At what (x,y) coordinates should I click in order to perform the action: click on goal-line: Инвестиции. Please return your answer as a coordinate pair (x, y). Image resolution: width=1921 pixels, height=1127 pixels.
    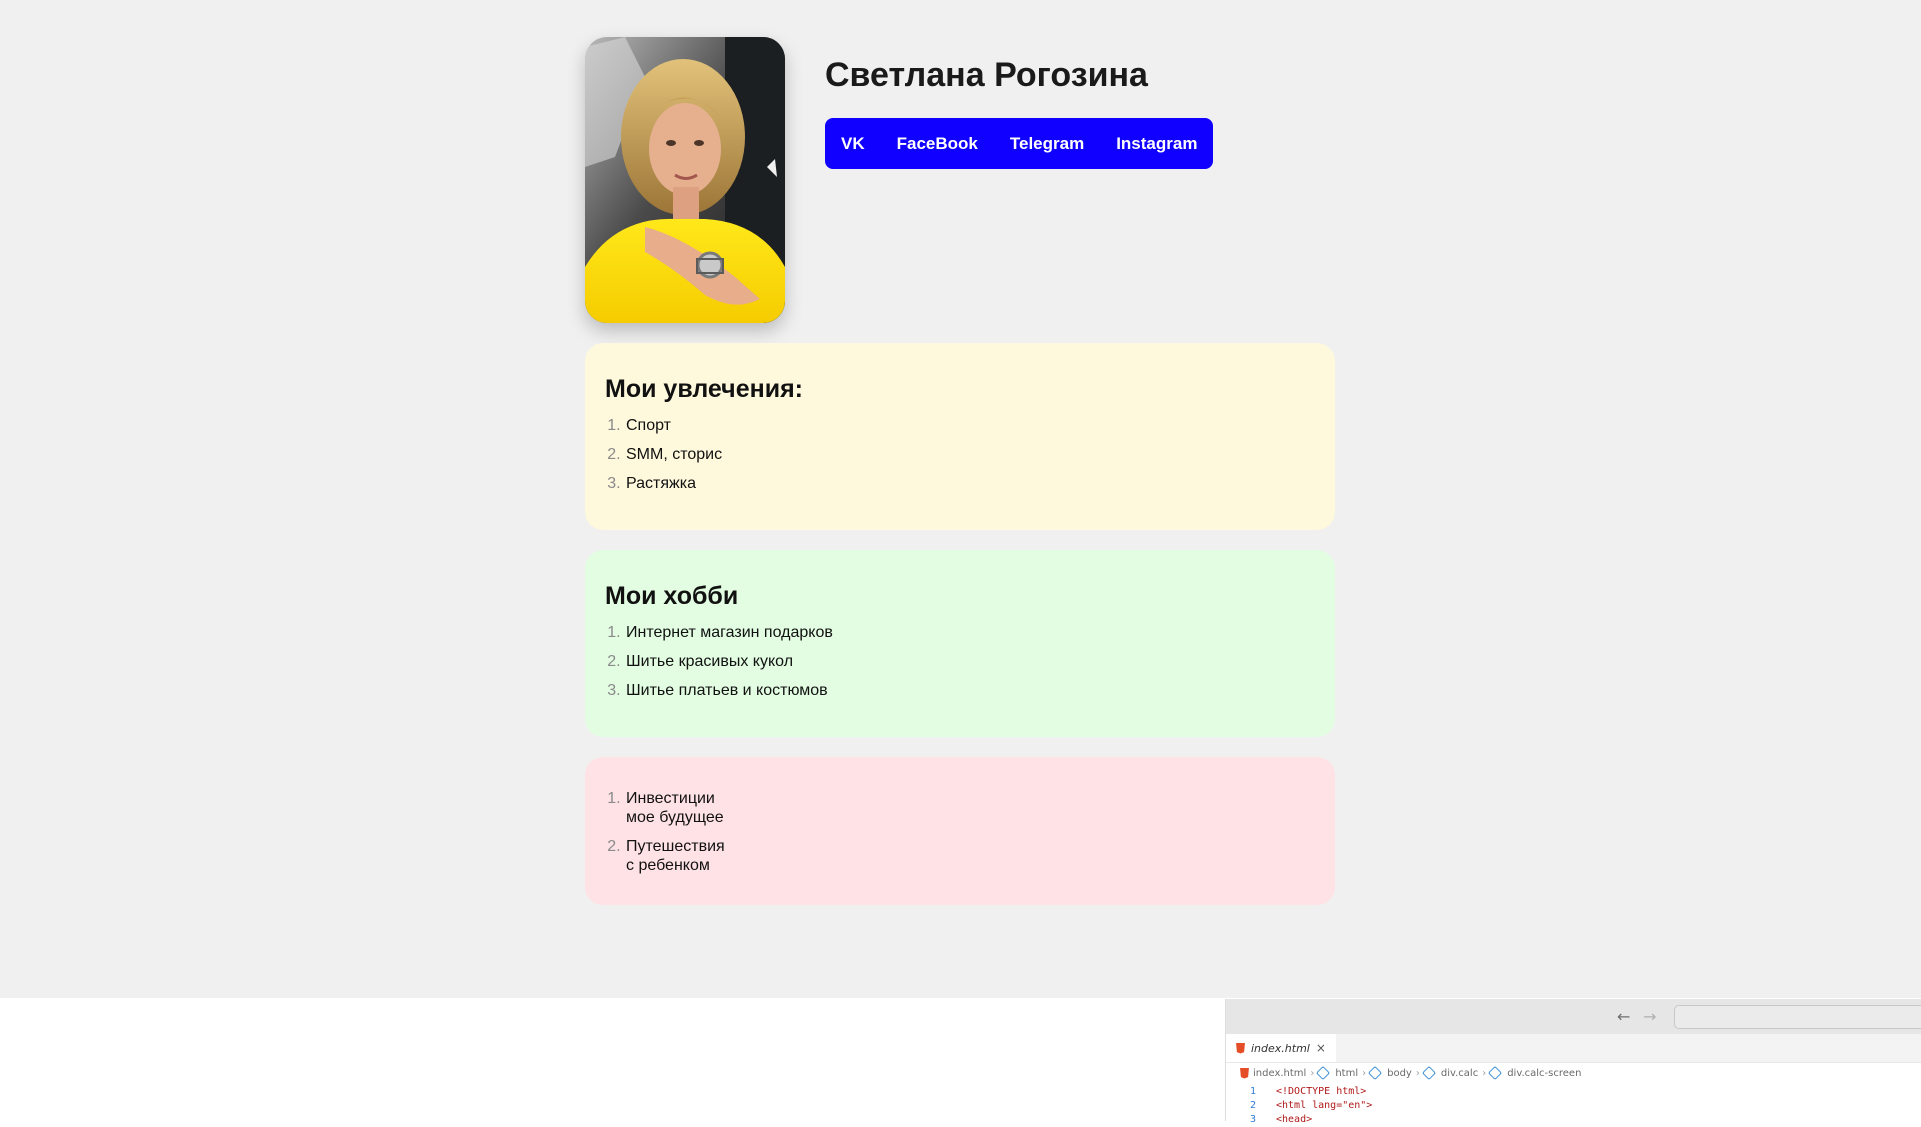
    Looking at the image, I should click on (670, 798).